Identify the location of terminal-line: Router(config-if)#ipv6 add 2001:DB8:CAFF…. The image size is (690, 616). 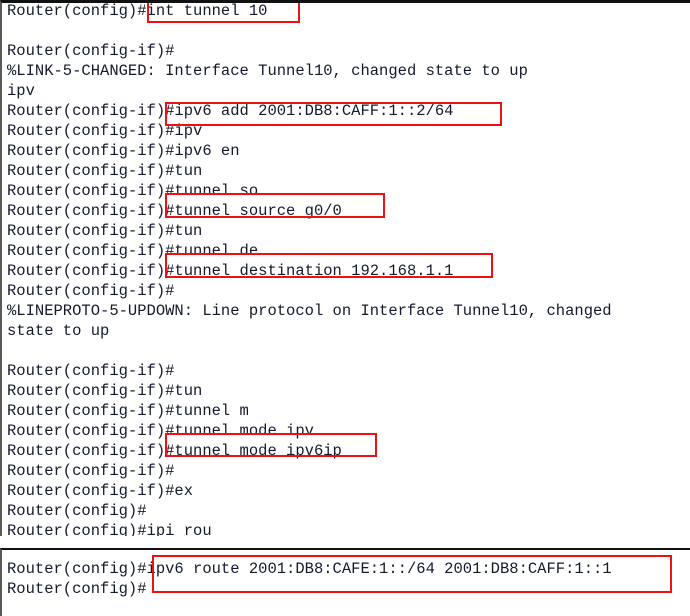
(230, 111).